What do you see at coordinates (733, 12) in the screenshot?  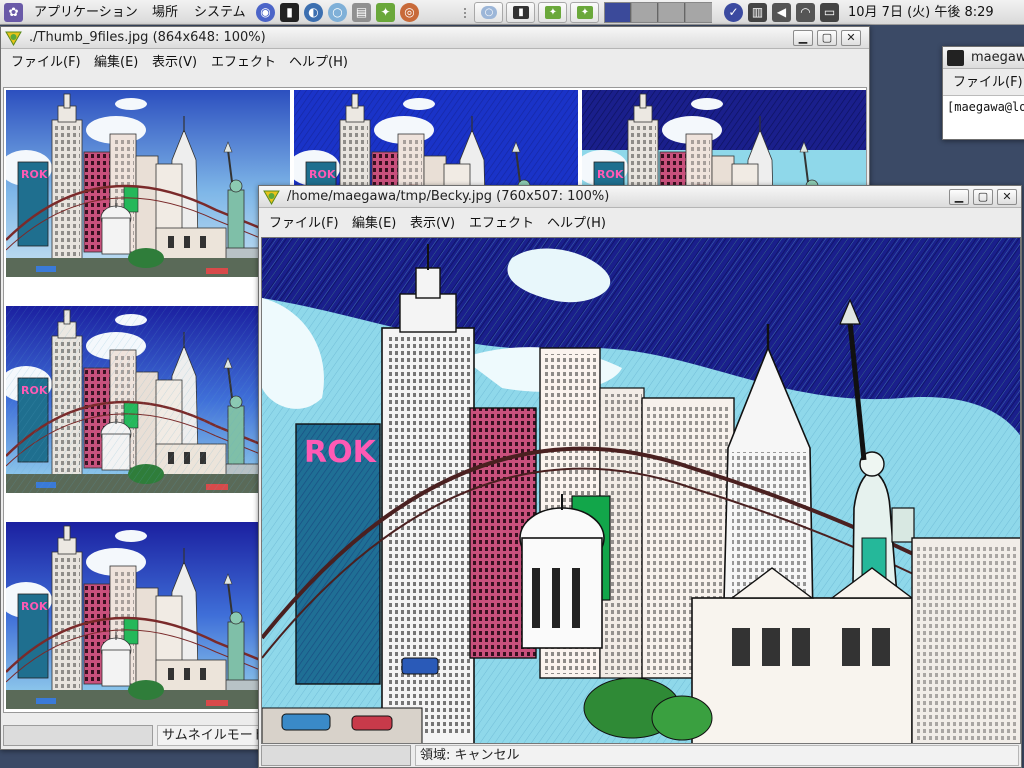 I see `vpn-icon: ✓` at bounding box center [733, 12].